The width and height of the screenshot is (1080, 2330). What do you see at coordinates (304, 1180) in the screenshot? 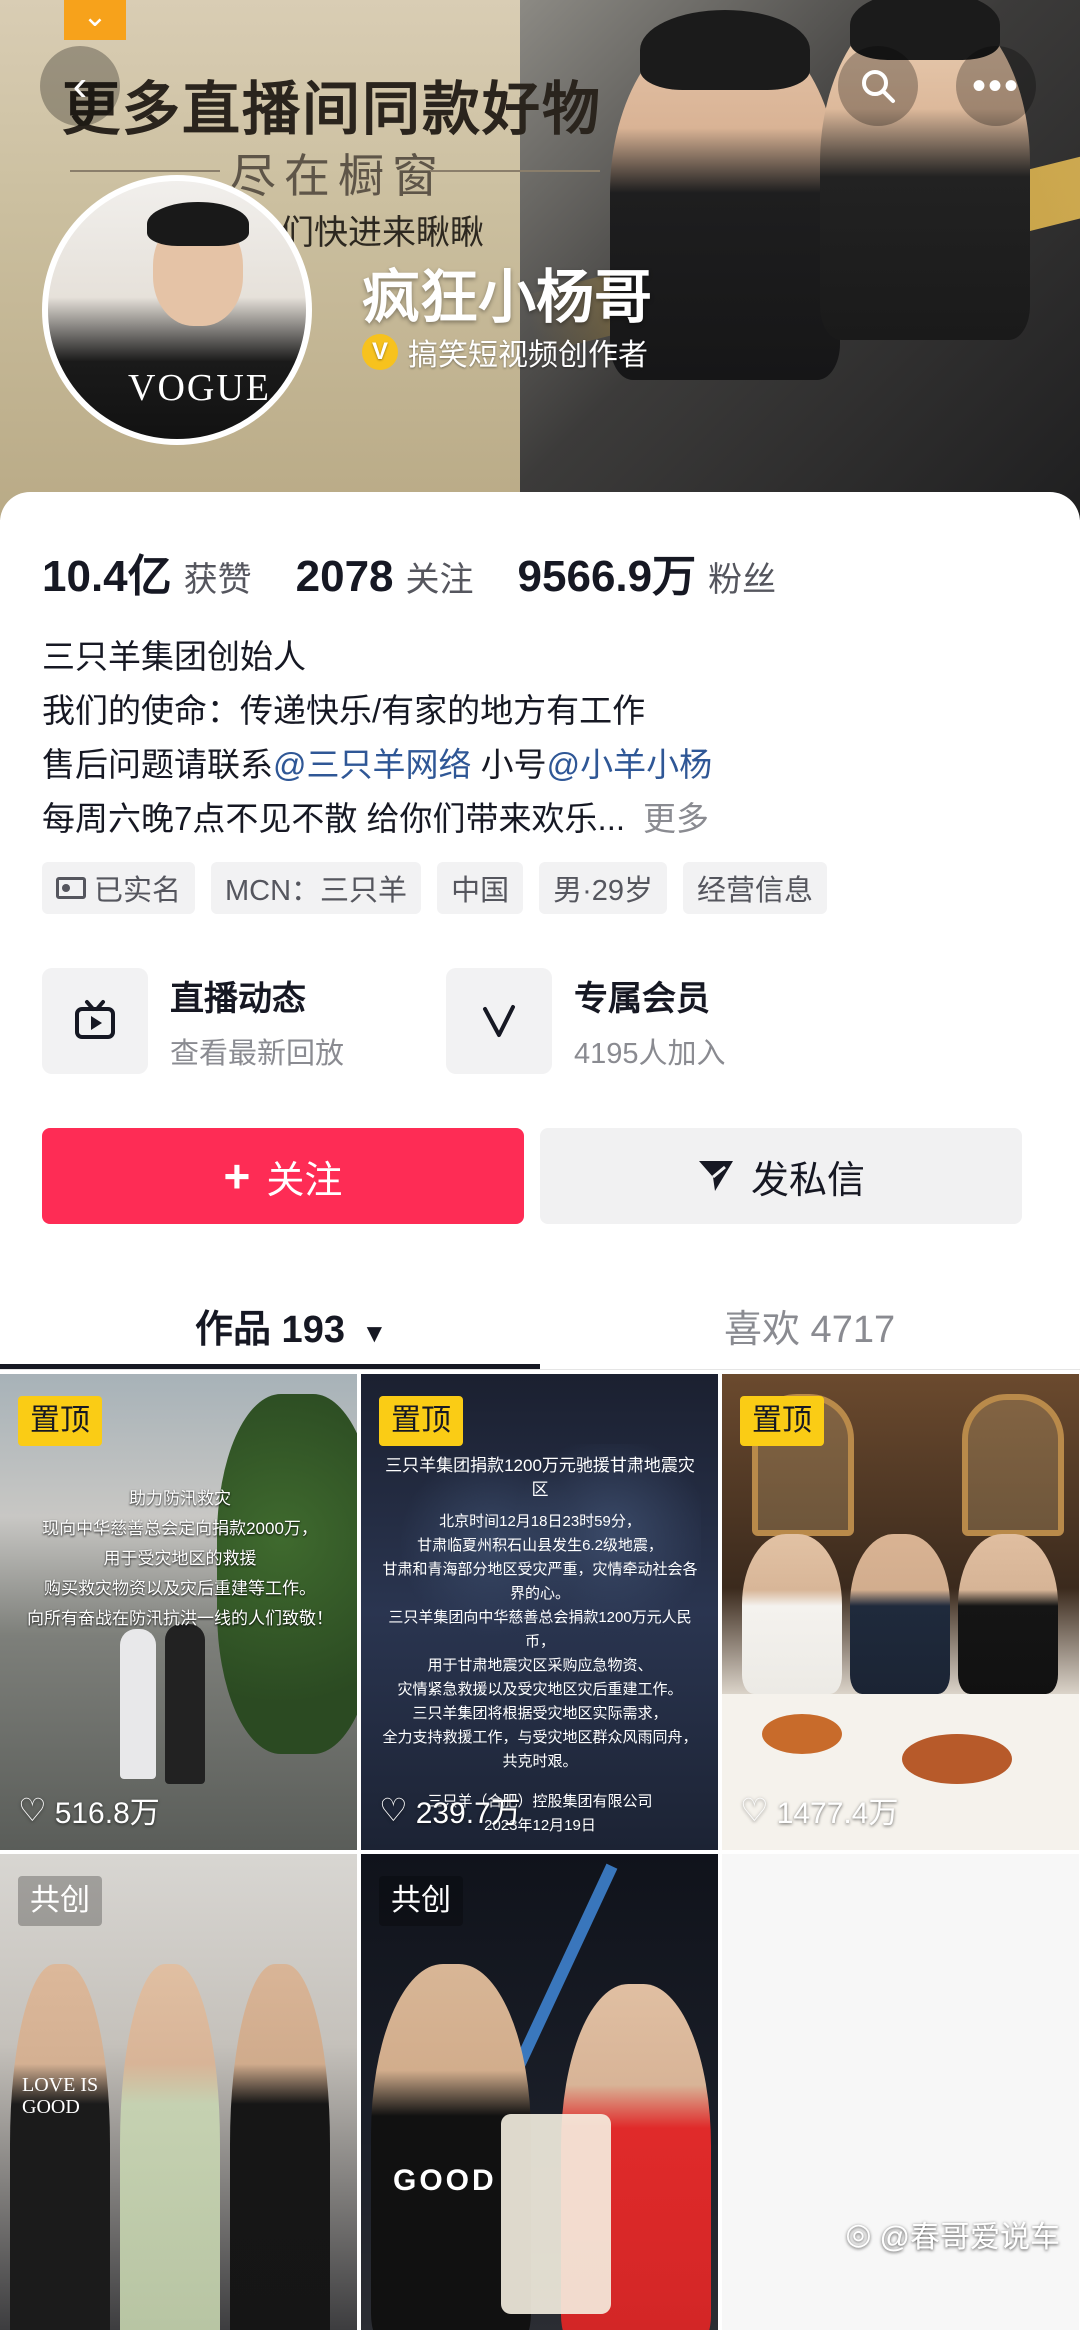
I see `follow-label: 关注` at bounding box center [304, 1180].